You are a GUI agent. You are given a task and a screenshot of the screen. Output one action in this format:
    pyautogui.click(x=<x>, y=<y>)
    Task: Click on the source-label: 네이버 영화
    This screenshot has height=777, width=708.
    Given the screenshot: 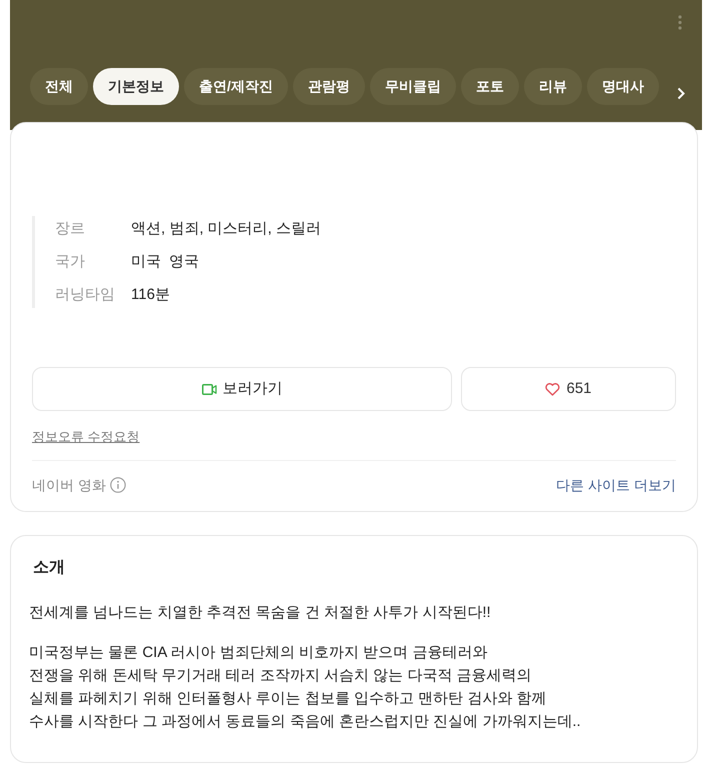 What is the action you would take?
    pyautogui.click(x=69, y=485)
    